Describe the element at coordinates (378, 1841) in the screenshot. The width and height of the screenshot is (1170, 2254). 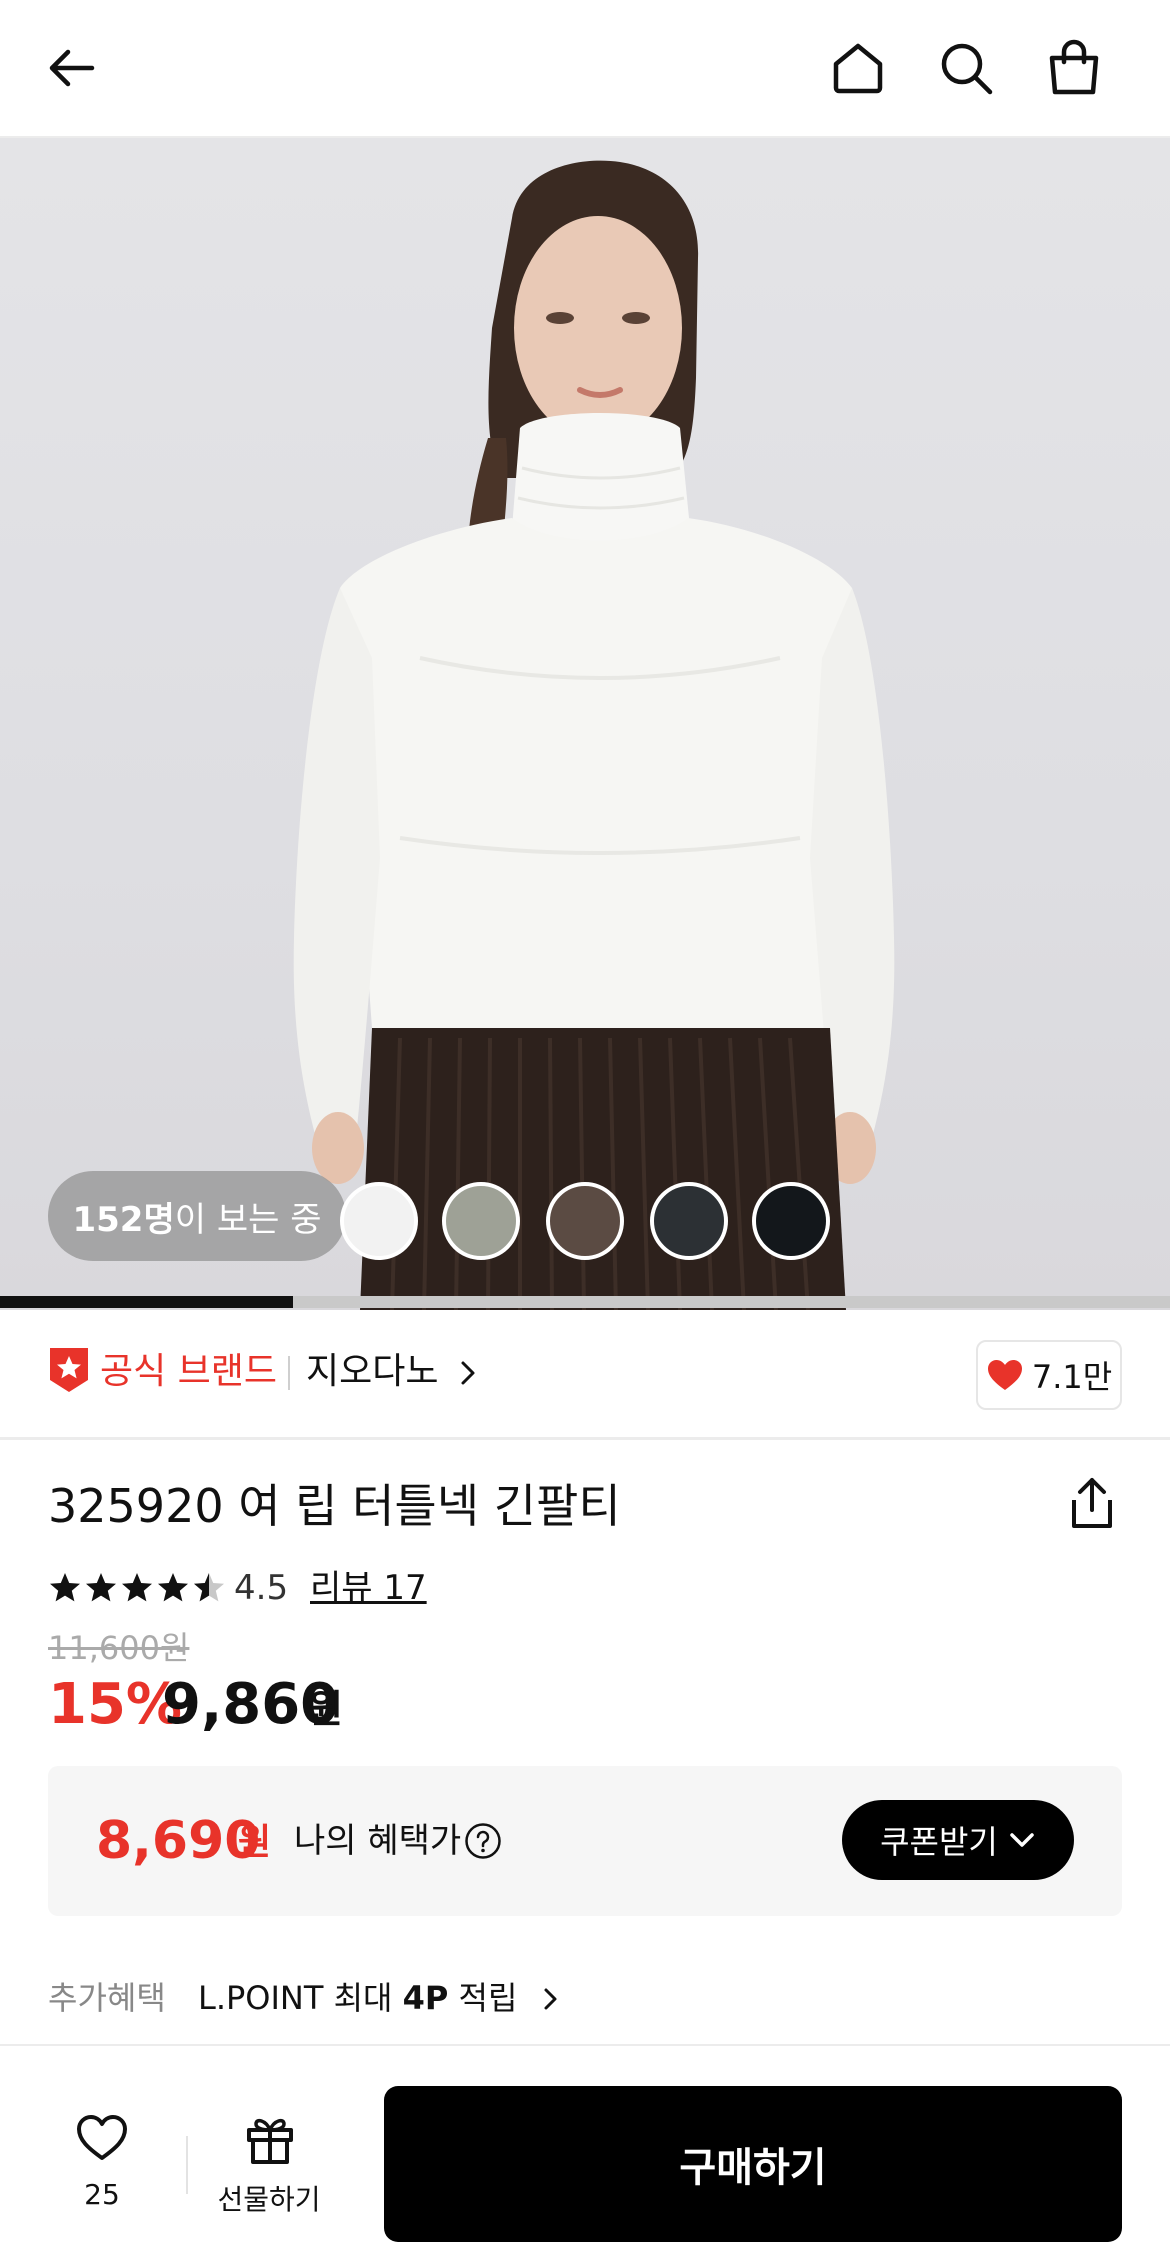
I see `benefit-label: 나의 혜택가` at that location.